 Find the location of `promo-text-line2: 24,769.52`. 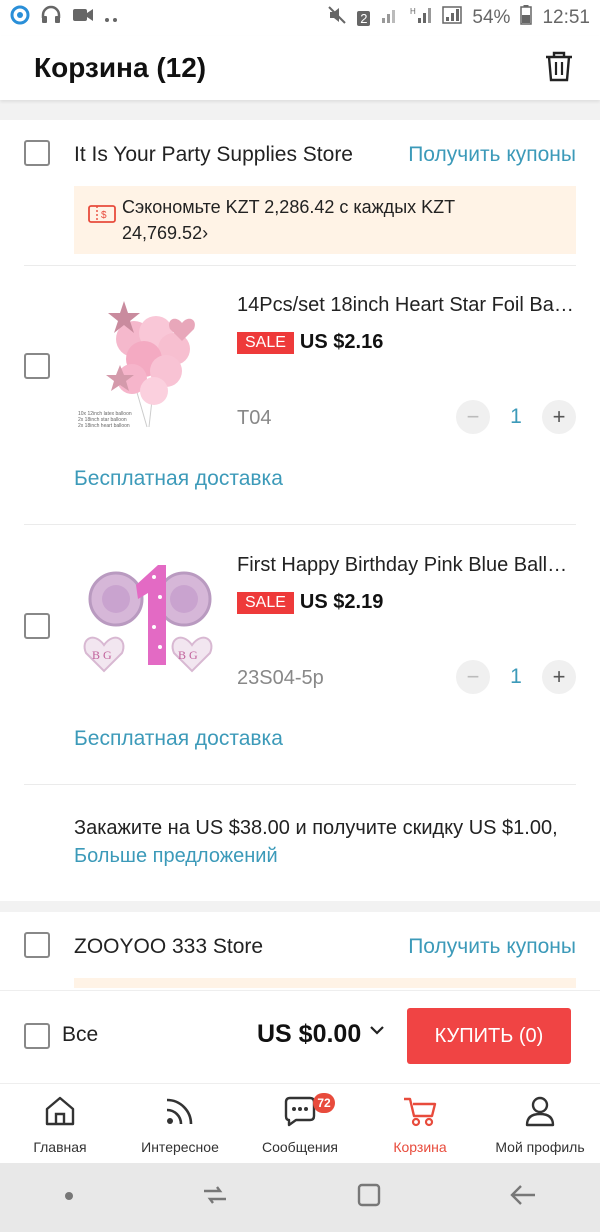

promo-text-line2: 24,769.52 is located at coordinates (162, 233).